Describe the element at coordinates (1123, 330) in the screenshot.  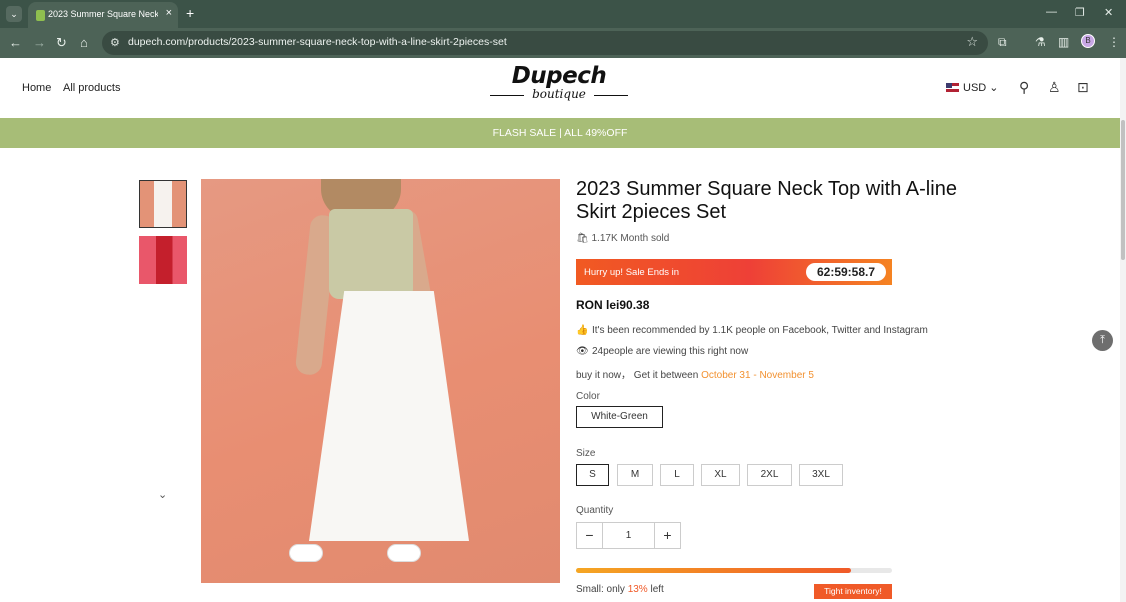
I see `page-scrollbar` at that location.